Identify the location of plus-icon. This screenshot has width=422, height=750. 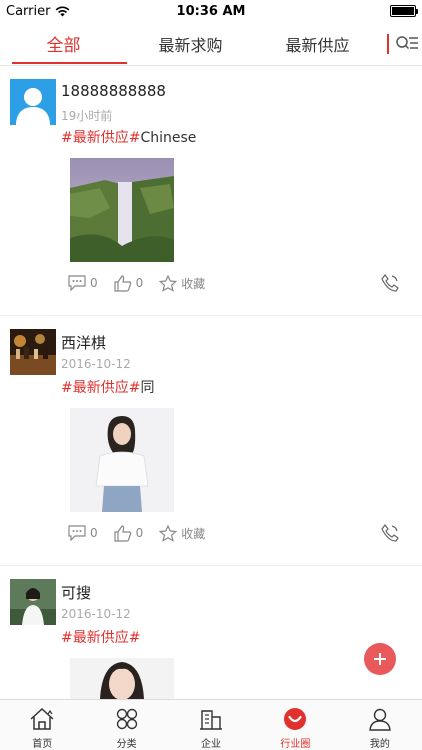
(380, 659).